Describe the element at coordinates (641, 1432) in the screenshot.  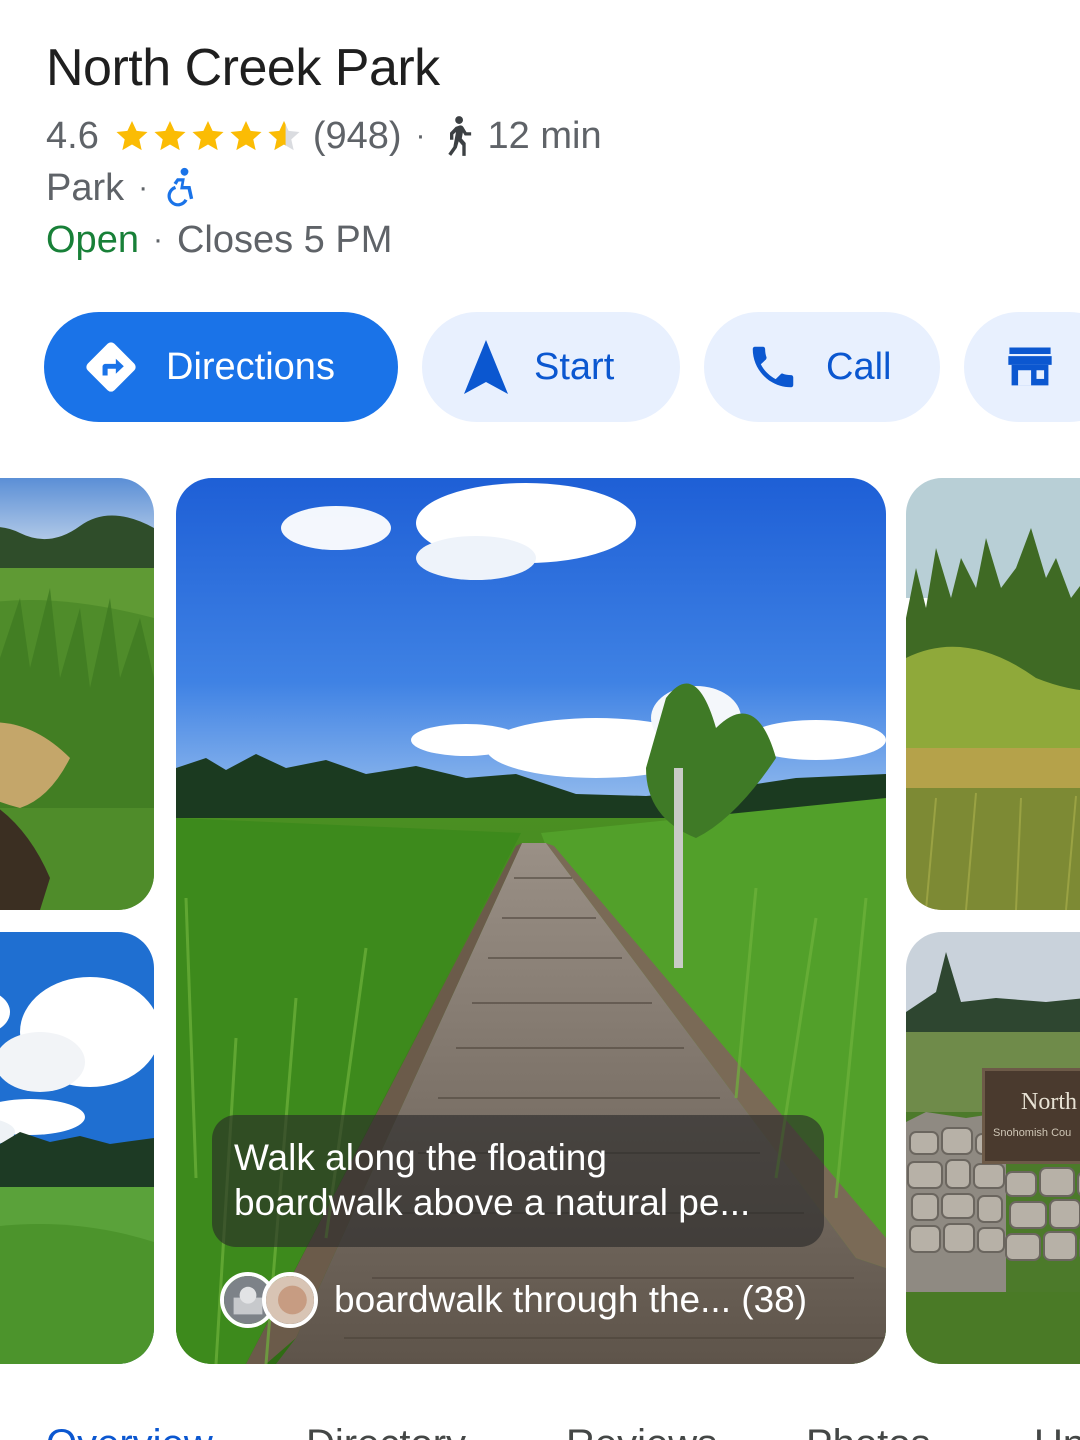
I see `tab-reviews: Reviews` at that location.